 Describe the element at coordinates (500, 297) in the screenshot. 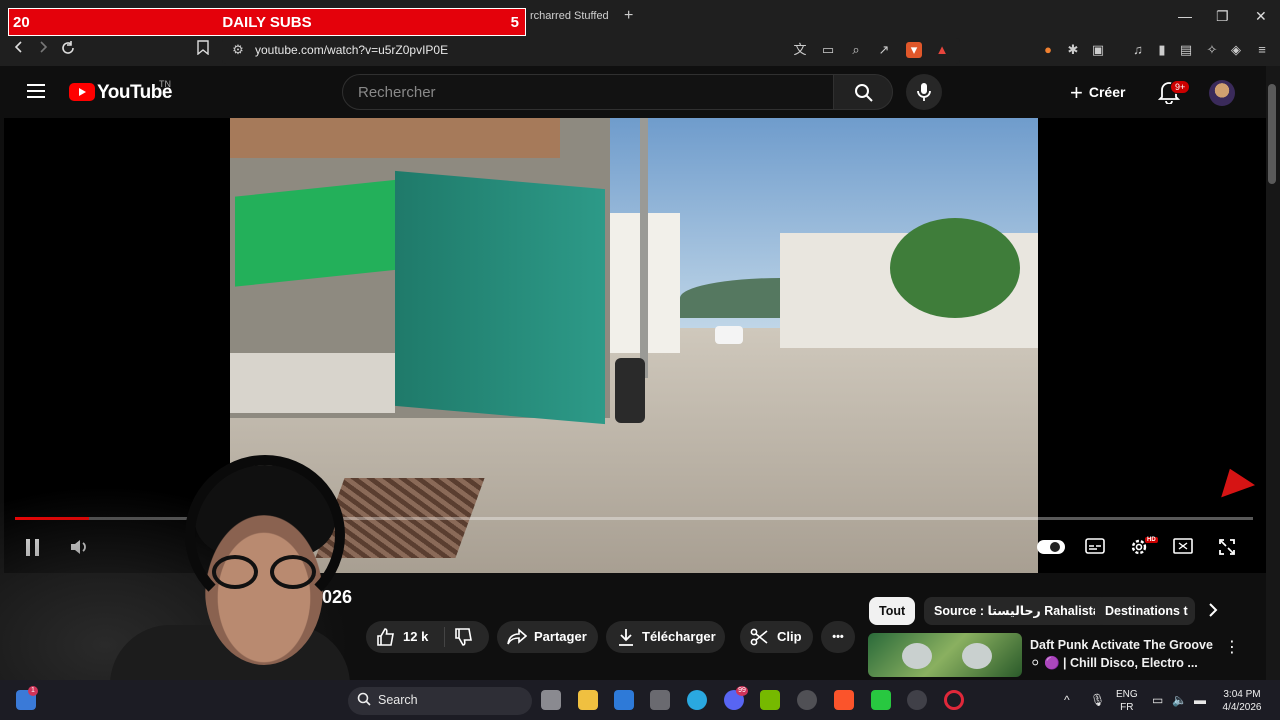

I see `video-teal-tarp` at that location.